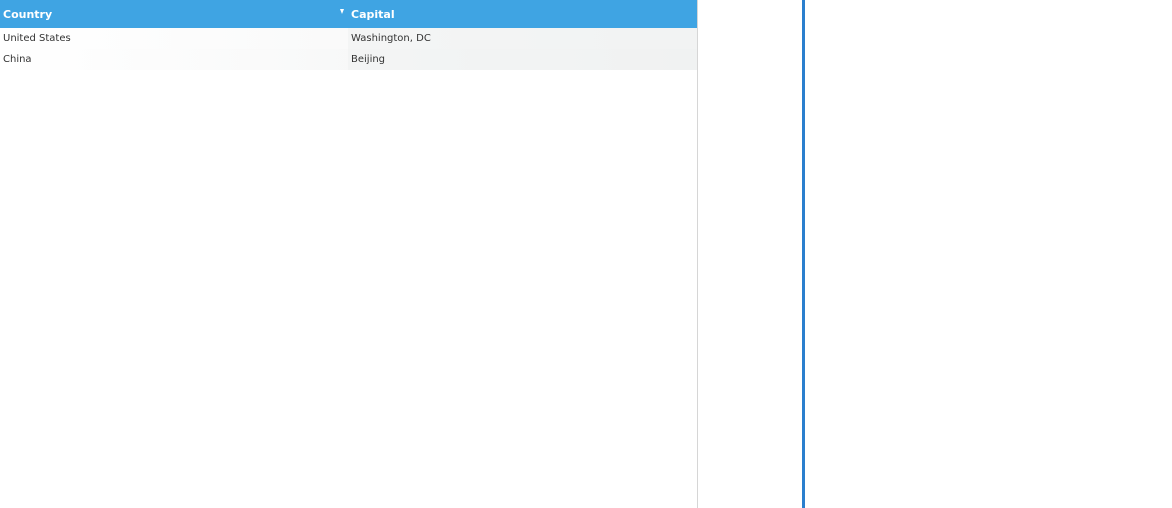 Image resolution: width=1172 pixels, height=508 pixels. What do you see at coordinates (37, 38) in the screenshot?
I see `cell-country: United States` at bounding box center [37, 38].